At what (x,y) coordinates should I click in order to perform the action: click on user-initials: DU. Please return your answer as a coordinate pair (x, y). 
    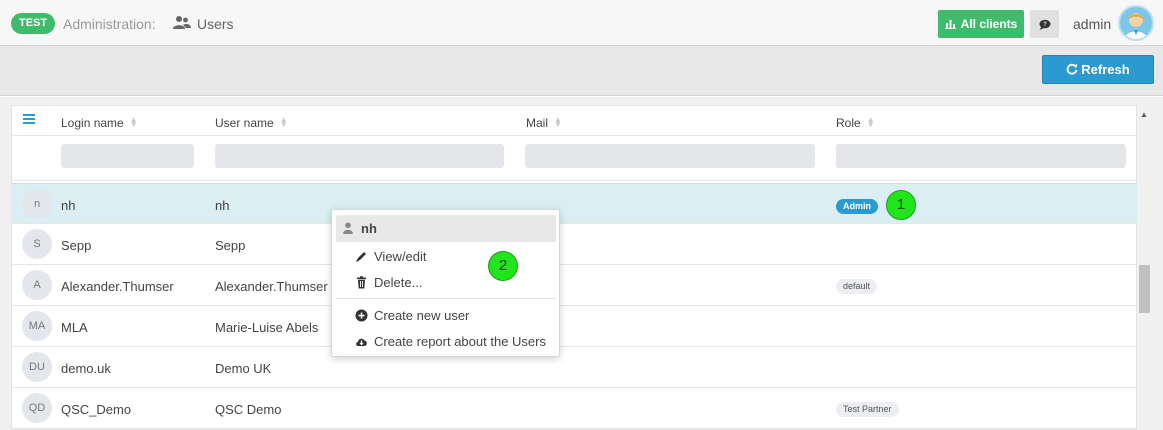
    Looking at the image, I should click on (37, 367).